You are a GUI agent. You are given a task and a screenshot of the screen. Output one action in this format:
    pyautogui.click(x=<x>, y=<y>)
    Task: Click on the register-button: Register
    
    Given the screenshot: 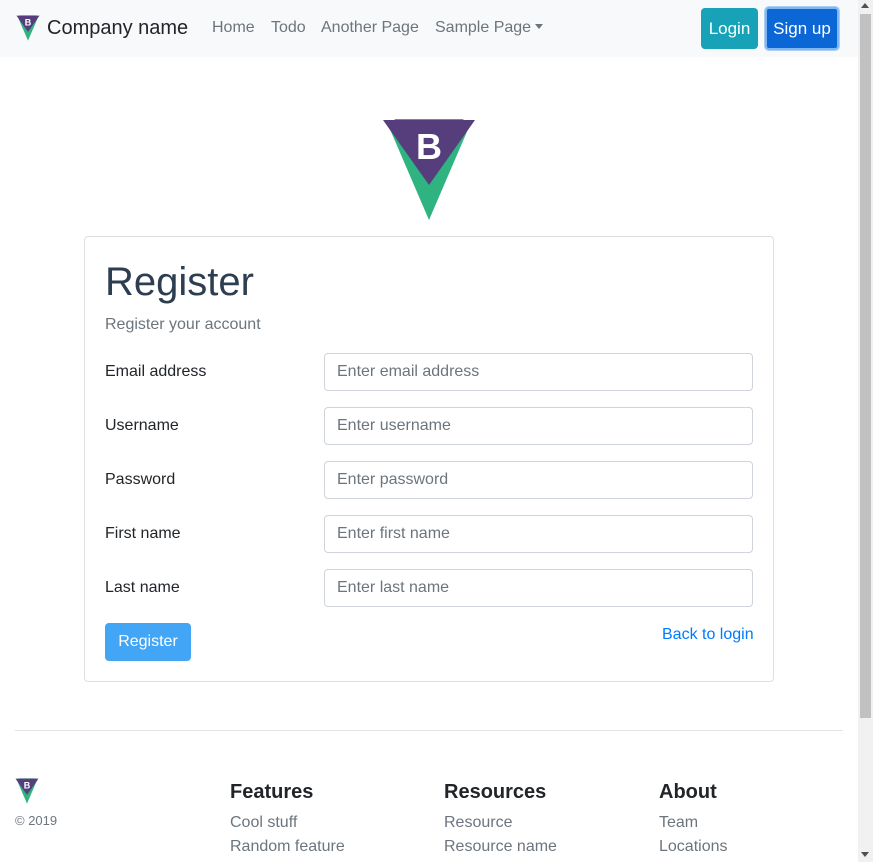 What is the action you would take?
    pyautogui.click(x=148, y=642)
    